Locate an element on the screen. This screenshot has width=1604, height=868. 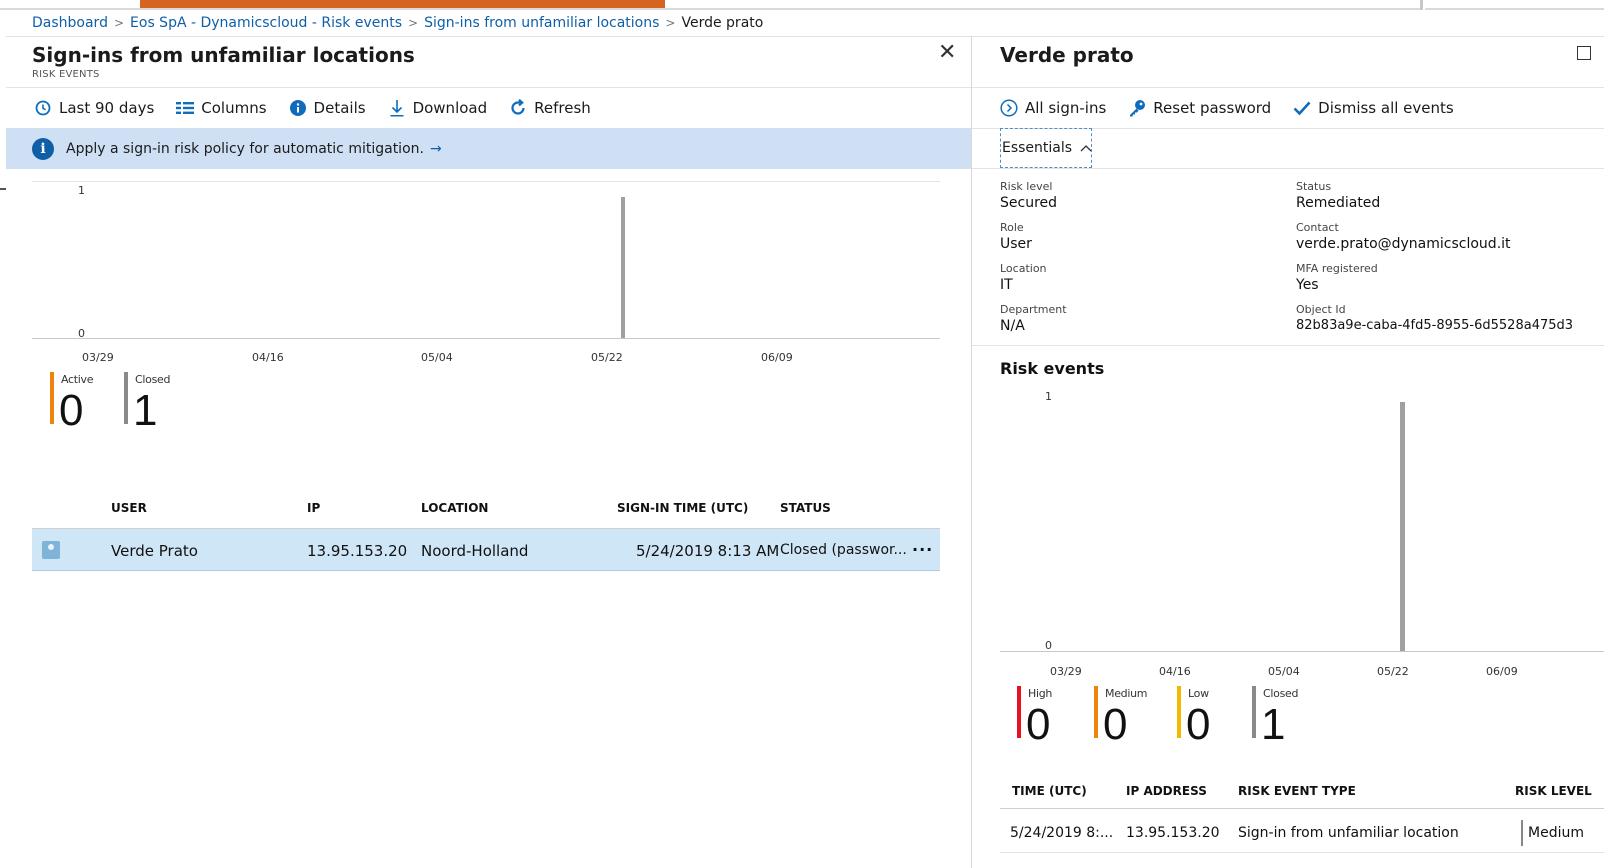
column-header-time: TIME (UTC) is located at coordinates (1049, 791).